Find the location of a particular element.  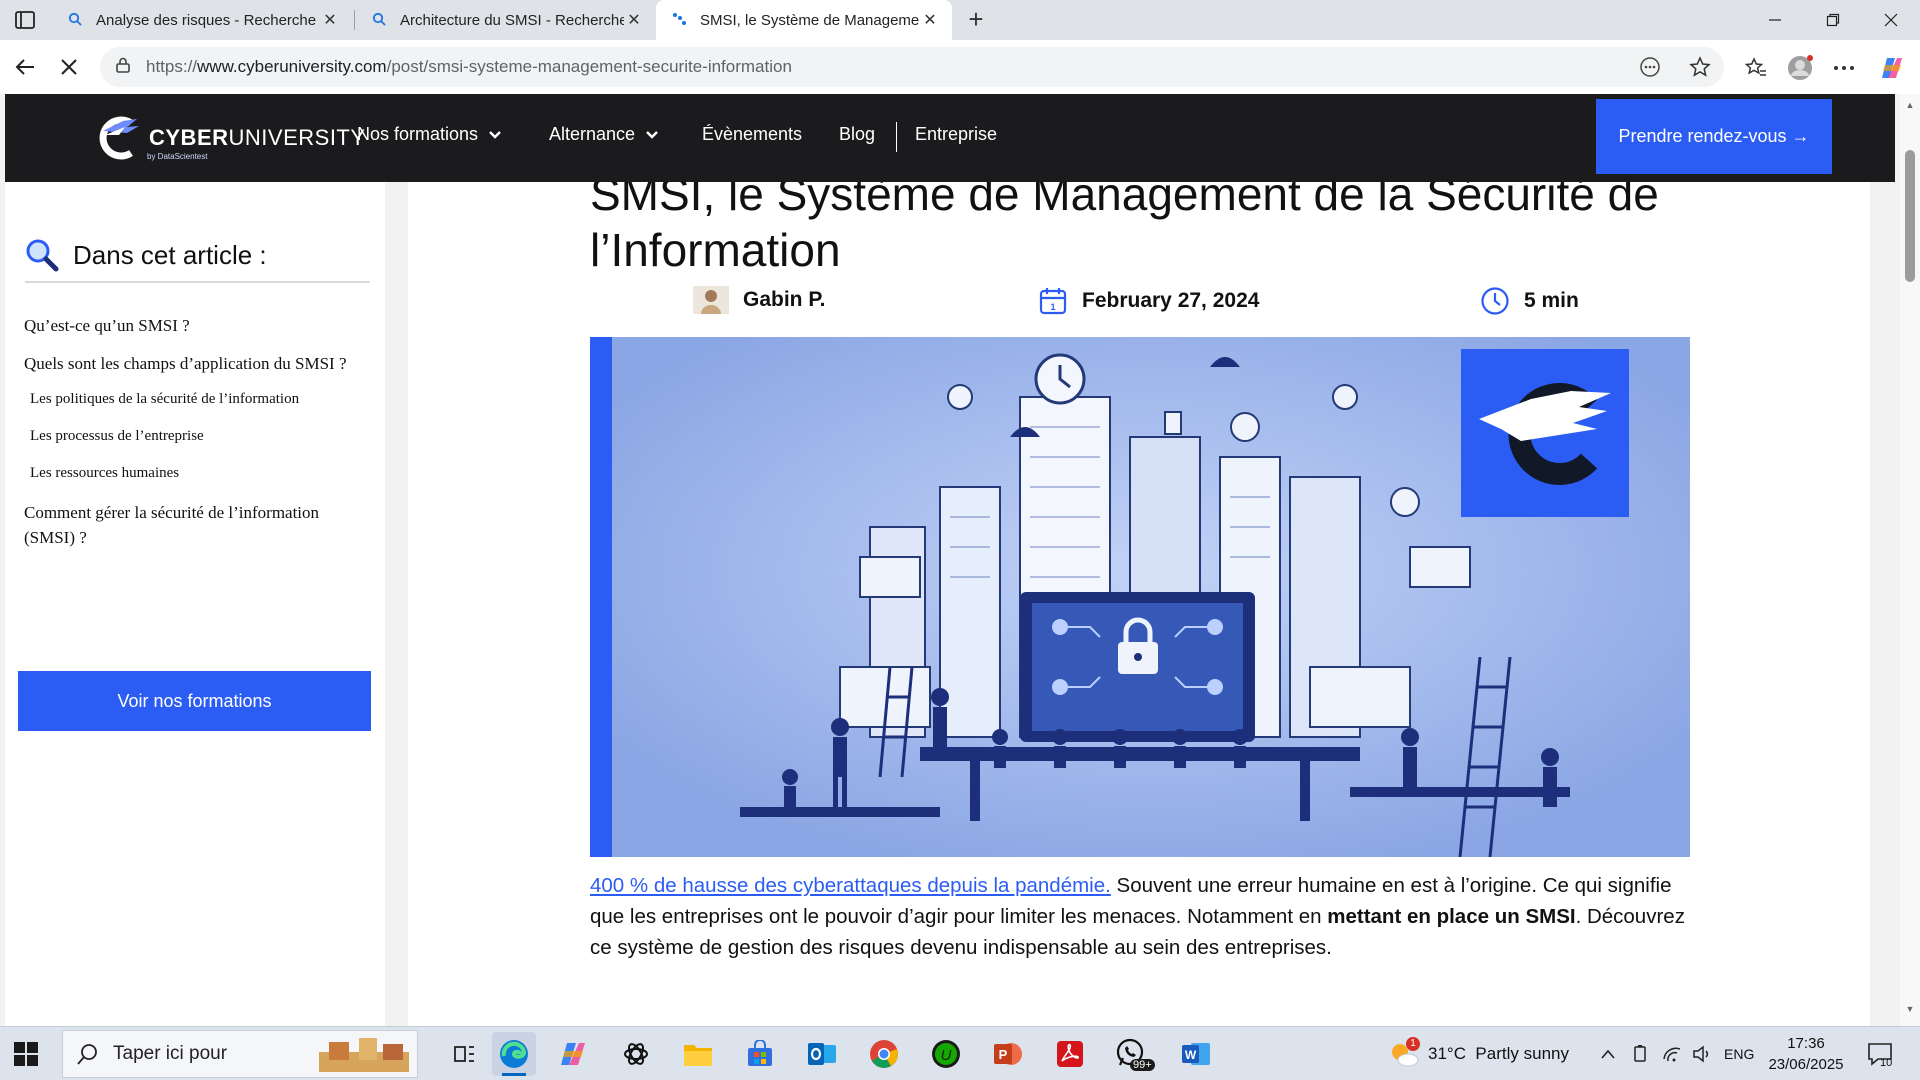

page-scrollbar: ▲ ▼ is located at coordinates (1910, 560).